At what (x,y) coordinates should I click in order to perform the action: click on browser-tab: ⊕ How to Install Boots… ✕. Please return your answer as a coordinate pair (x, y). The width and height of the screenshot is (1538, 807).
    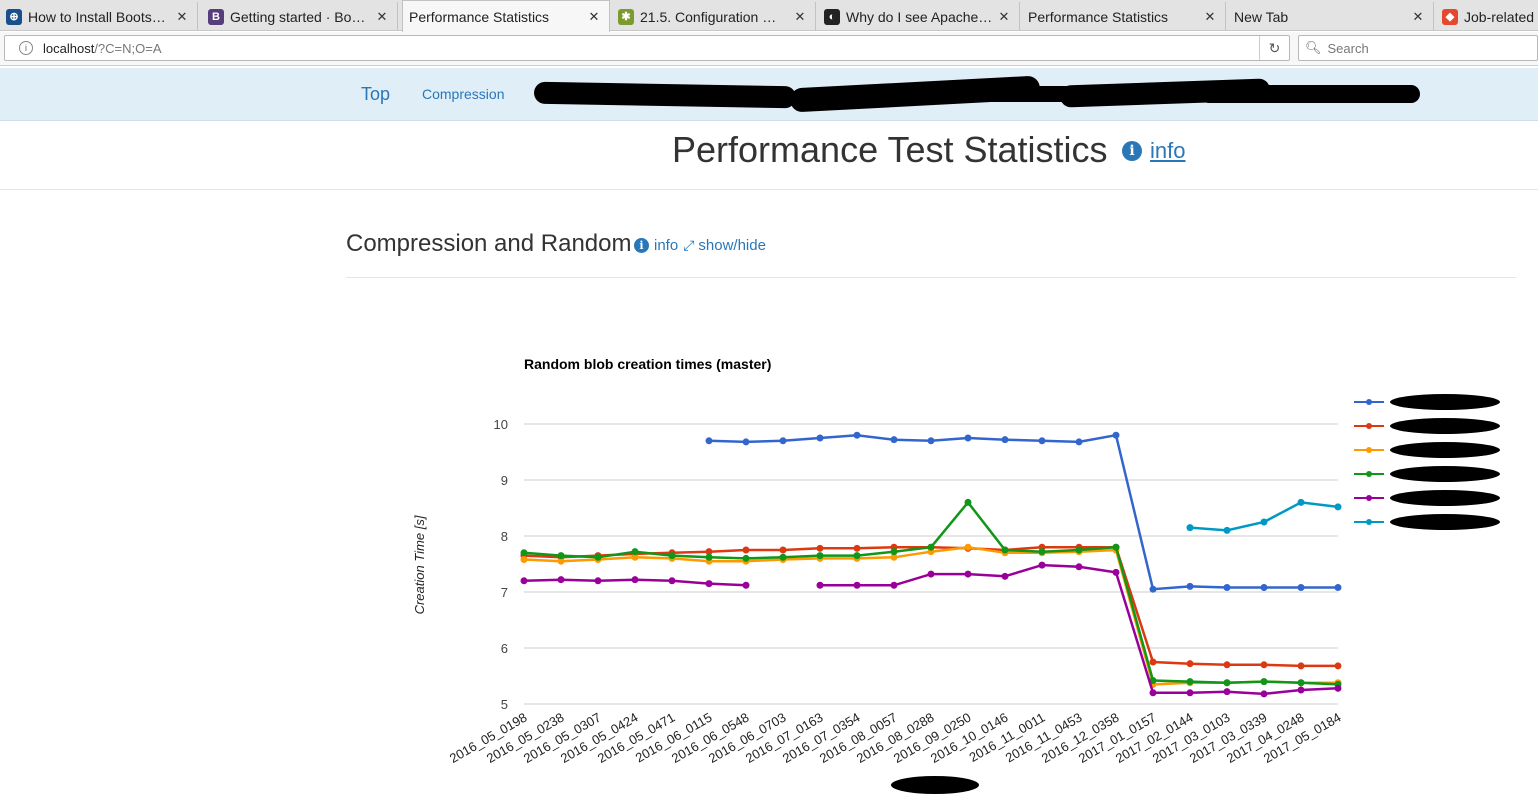
    Looking at the image, I should click on (99, 16).